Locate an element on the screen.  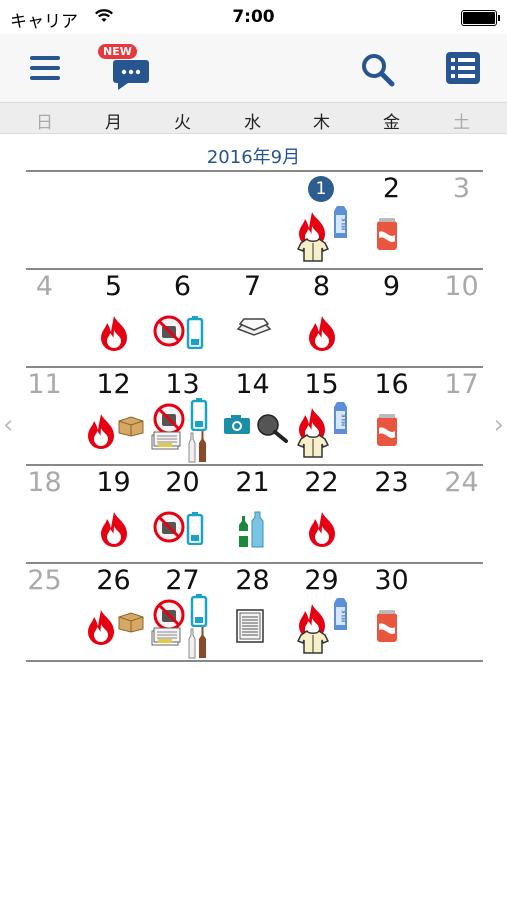
calendar-day: 10 is located at coordinates (461, 317).